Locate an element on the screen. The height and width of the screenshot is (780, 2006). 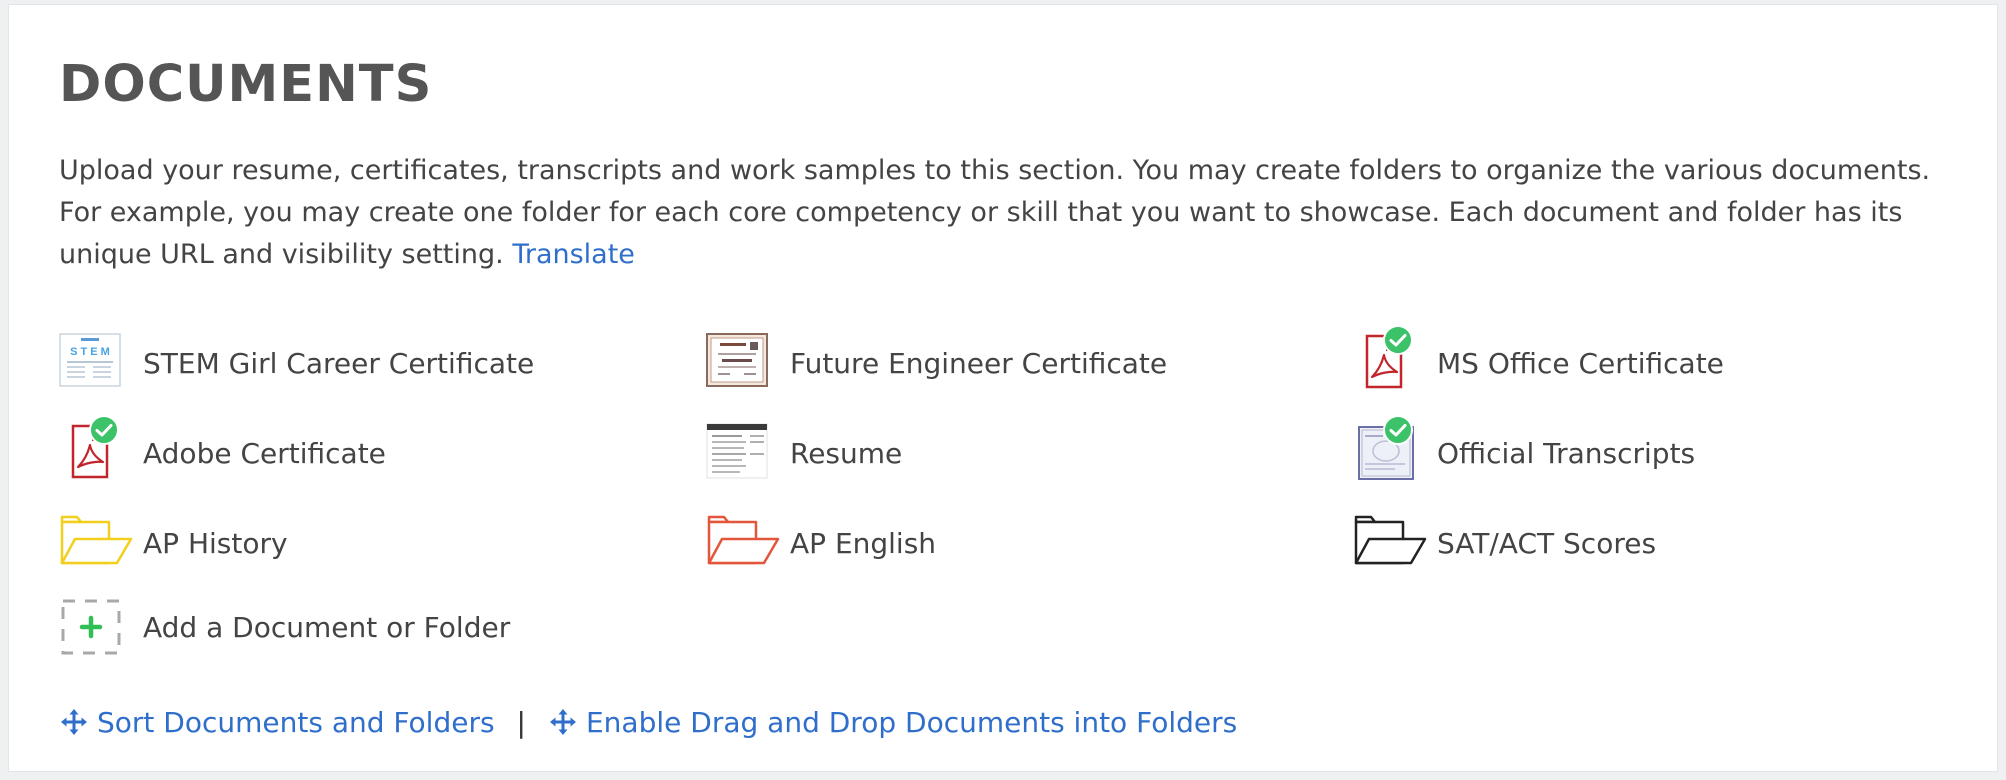
document-label: STEM Girl Career Certificate is located at coordinates (339, 363).